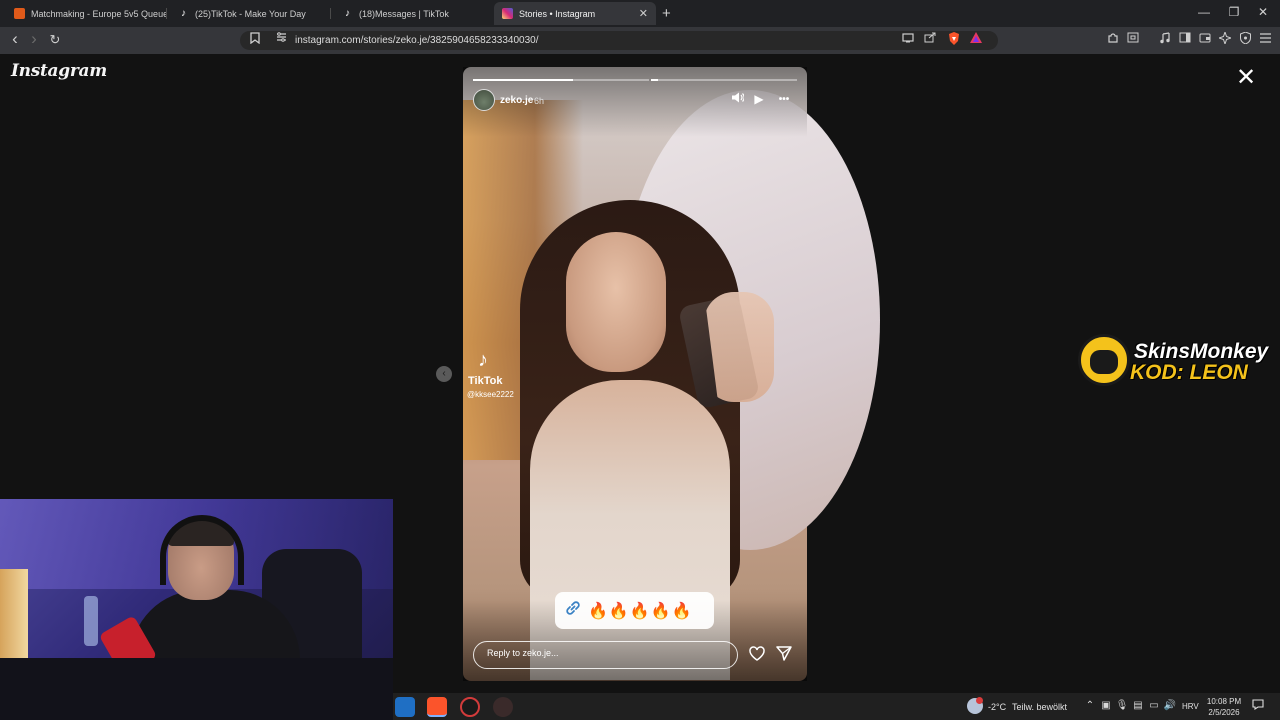 Image resolution: width=1280 pixels, height=720 pixels. I want to click on reply-box, so click(605, 655).